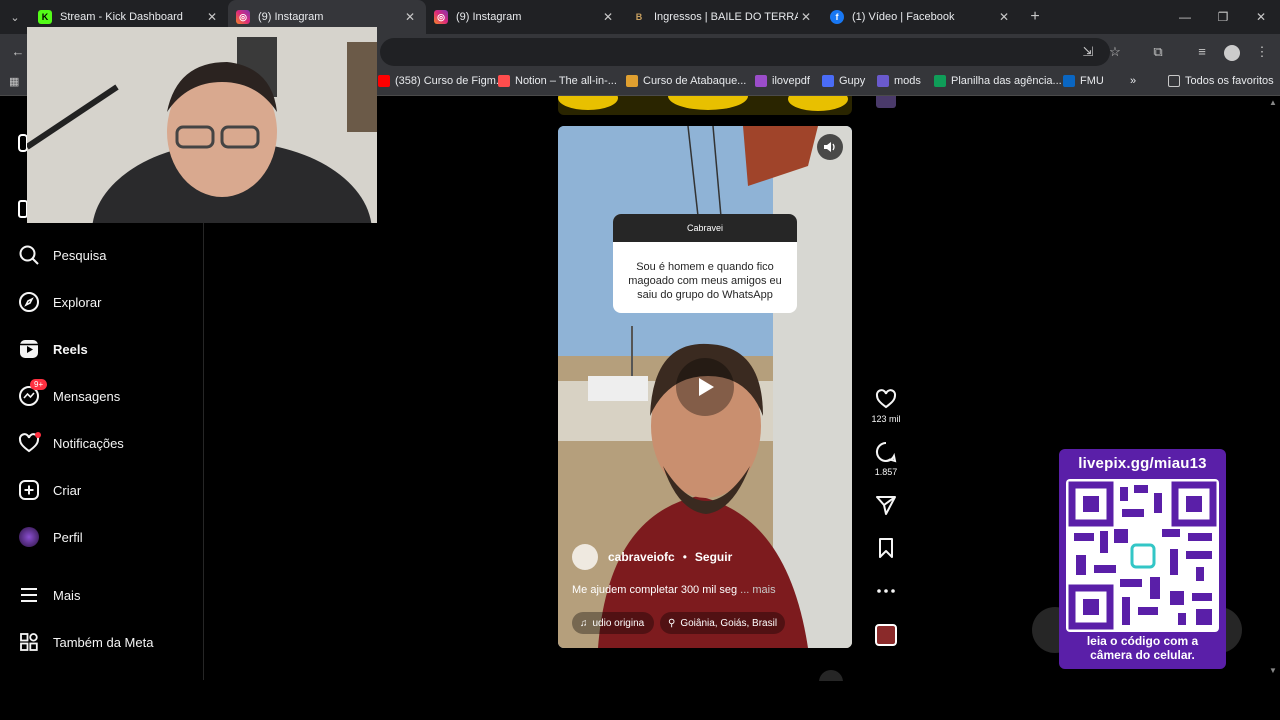 This screenshot has height=720, width=1280. What do you see at coordinates (1221, 81) in the screenshot?
I see `all-favorites-folder: Todos os favoritos` at bounding box center [1221, 81].